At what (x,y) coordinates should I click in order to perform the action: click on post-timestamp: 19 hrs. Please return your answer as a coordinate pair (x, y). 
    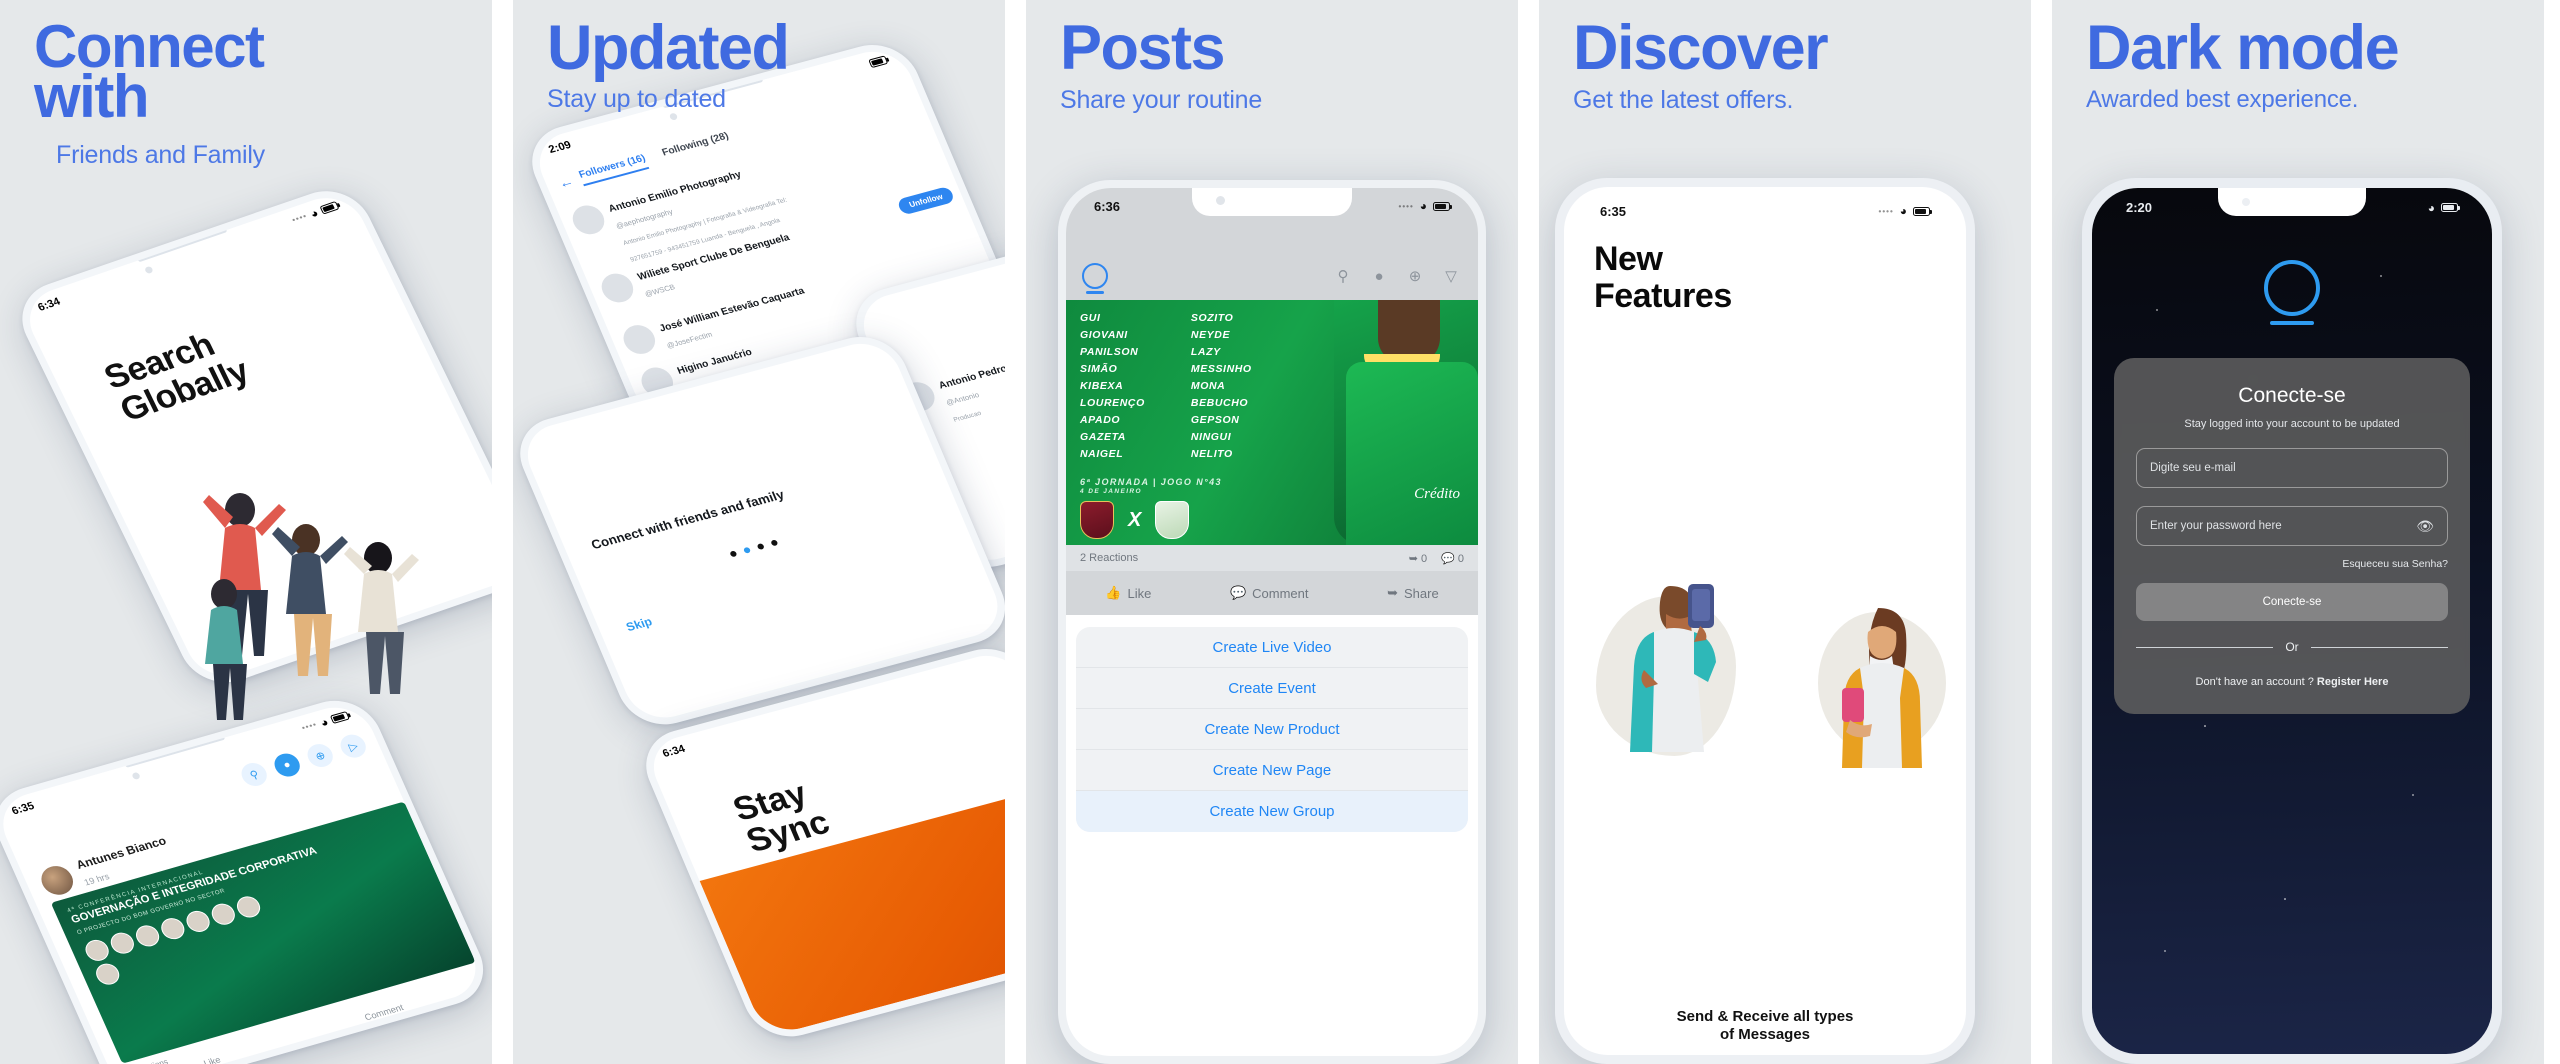
    Looking at the image, I should click on (96, 879).